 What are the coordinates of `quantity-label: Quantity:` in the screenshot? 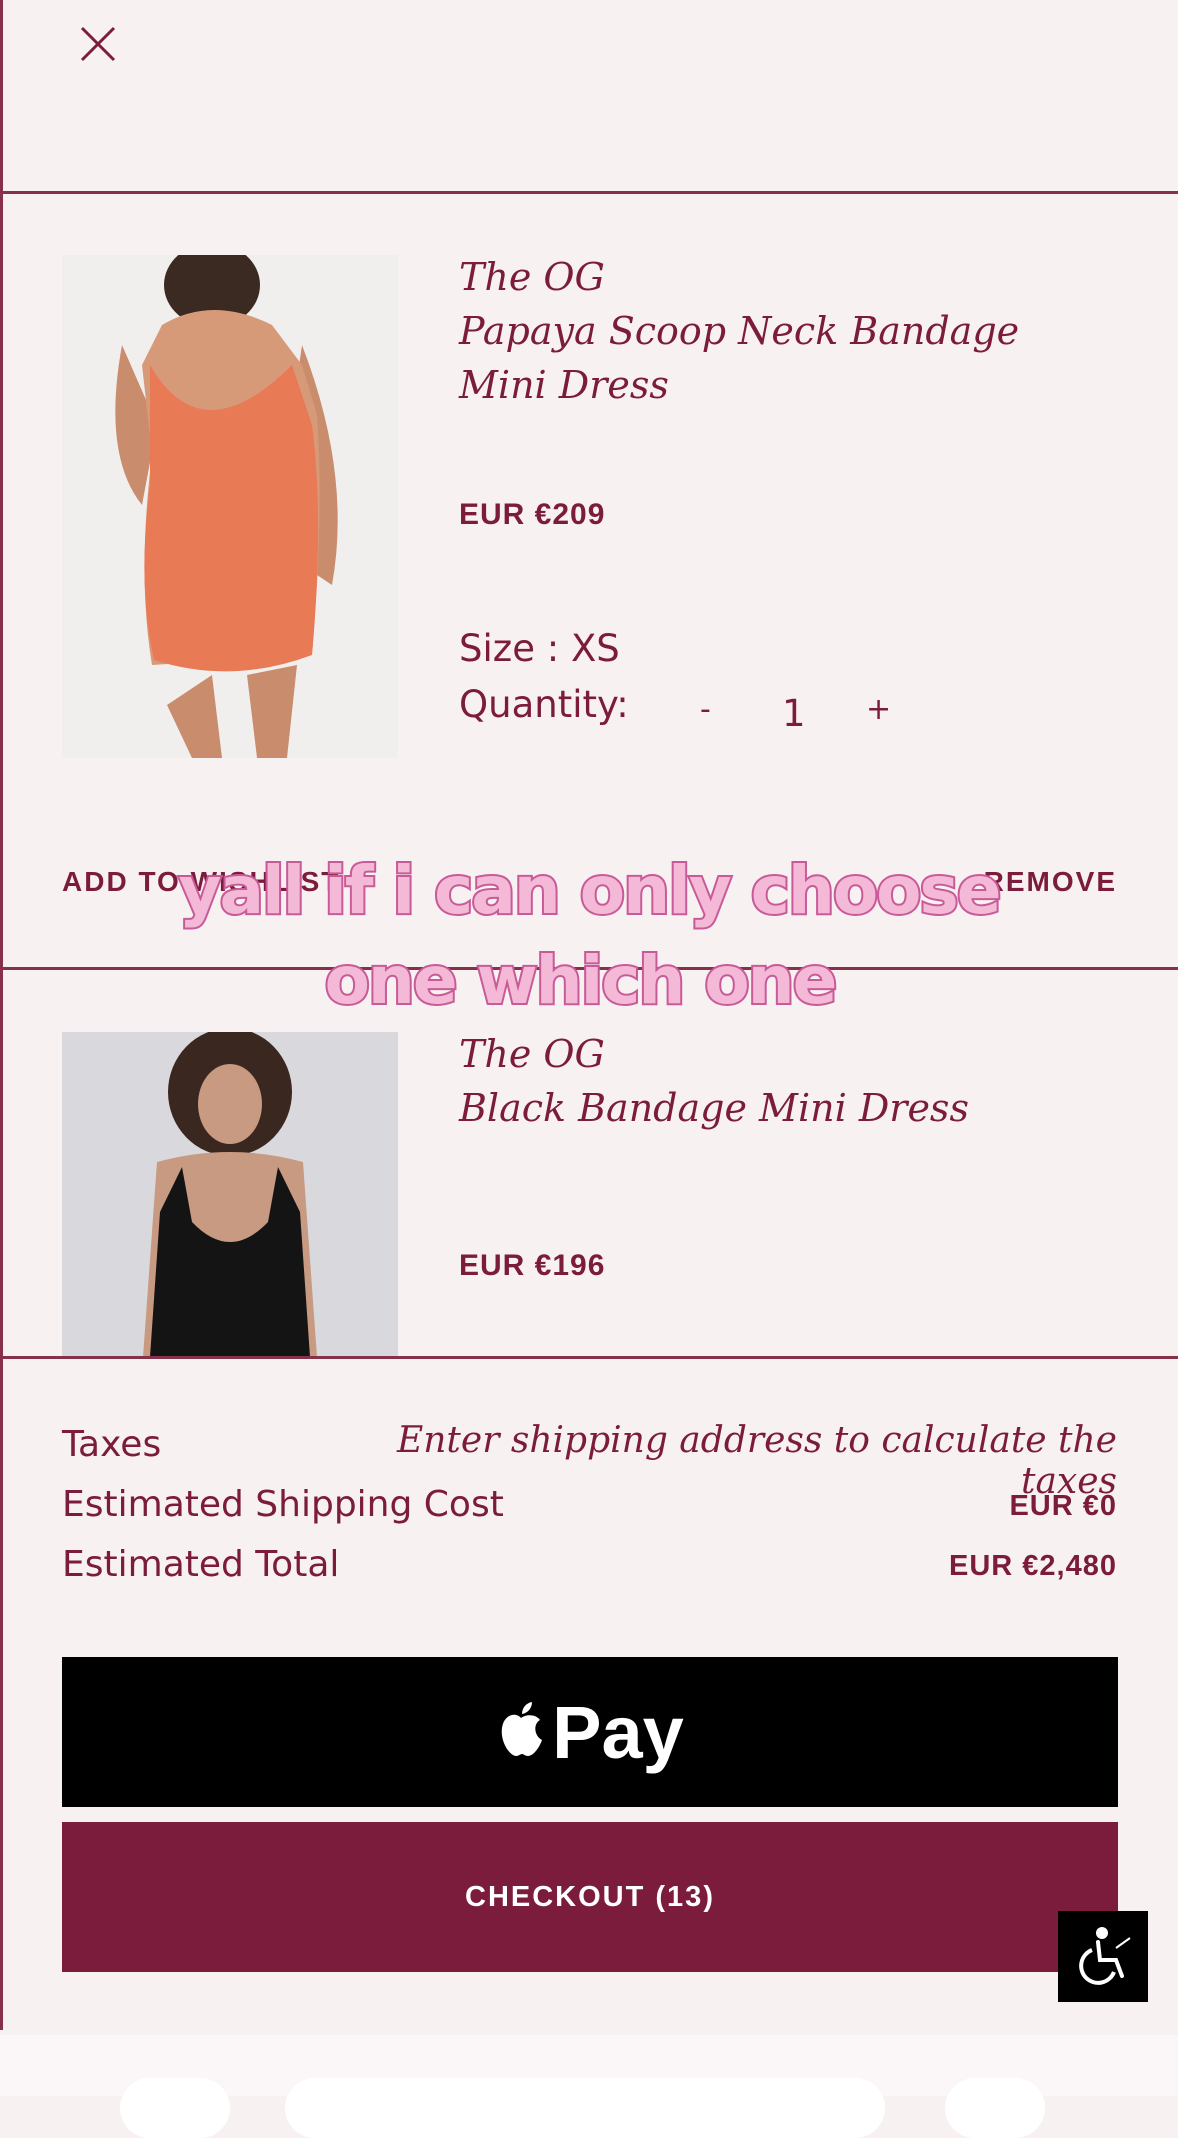 It's located at (544, 704).